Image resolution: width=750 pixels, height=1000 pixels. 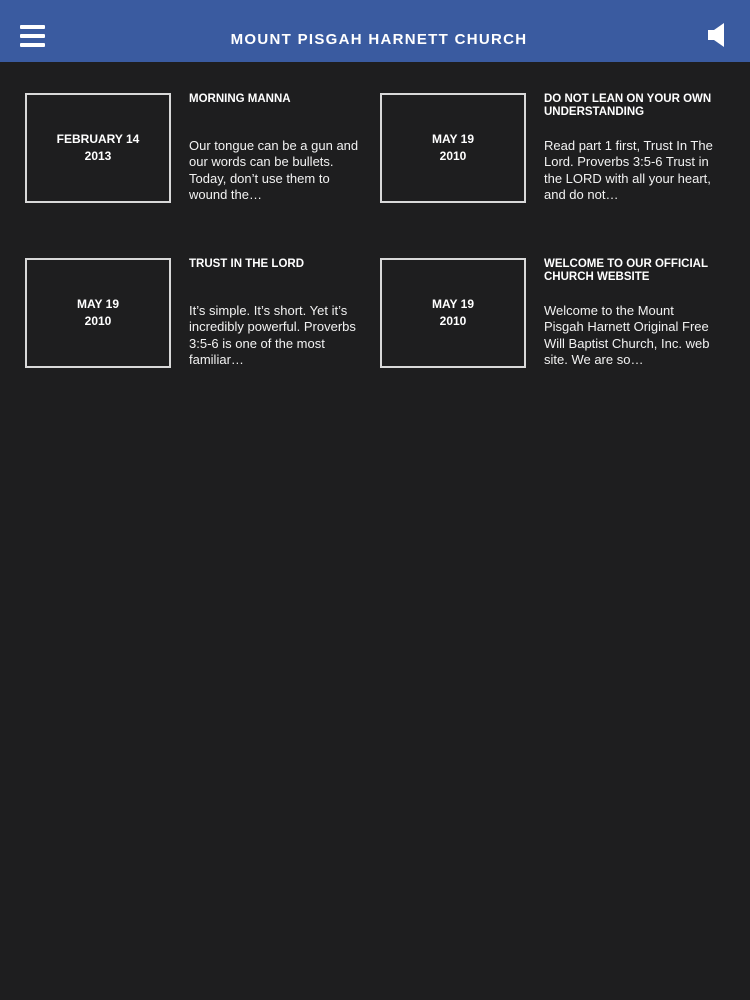 What do you see at coordinates (98, 148) in the screenshot?
I see `post-date-box: FEBRUARY 14 2013` at bounding box center [98, 148].